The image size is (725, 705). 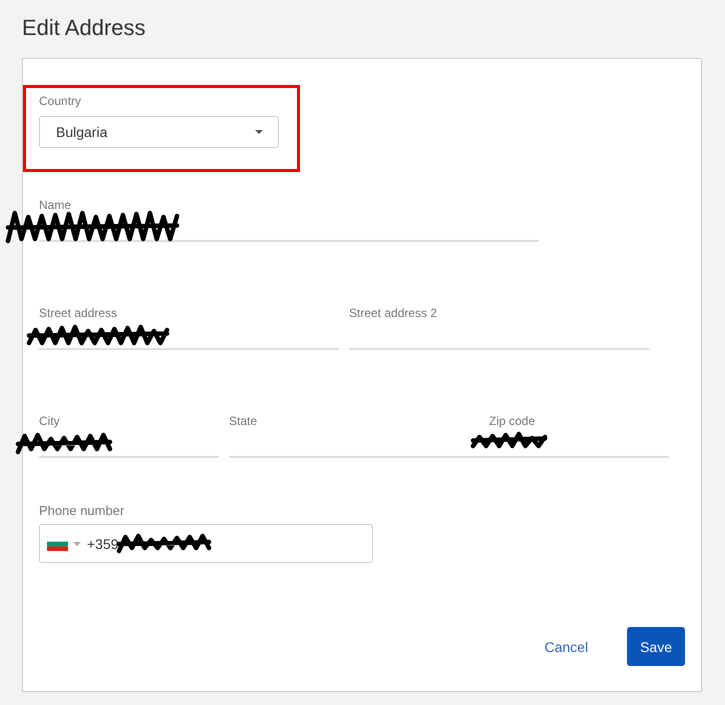 I want to click on field-label: Street address 2, so click(x=393, y=313).